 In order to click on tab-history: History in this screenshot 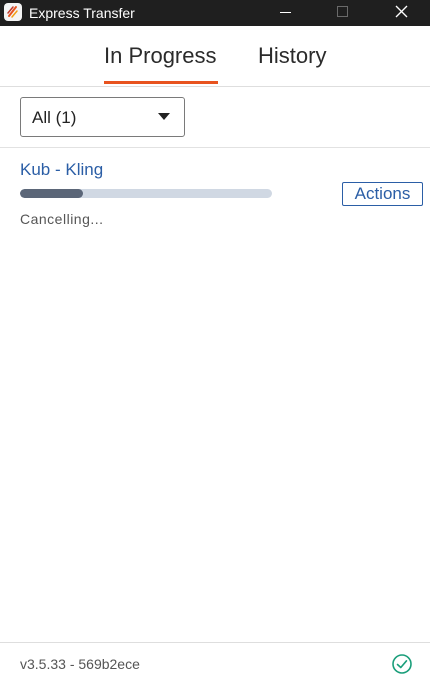, I will do `click(292, 56)`.